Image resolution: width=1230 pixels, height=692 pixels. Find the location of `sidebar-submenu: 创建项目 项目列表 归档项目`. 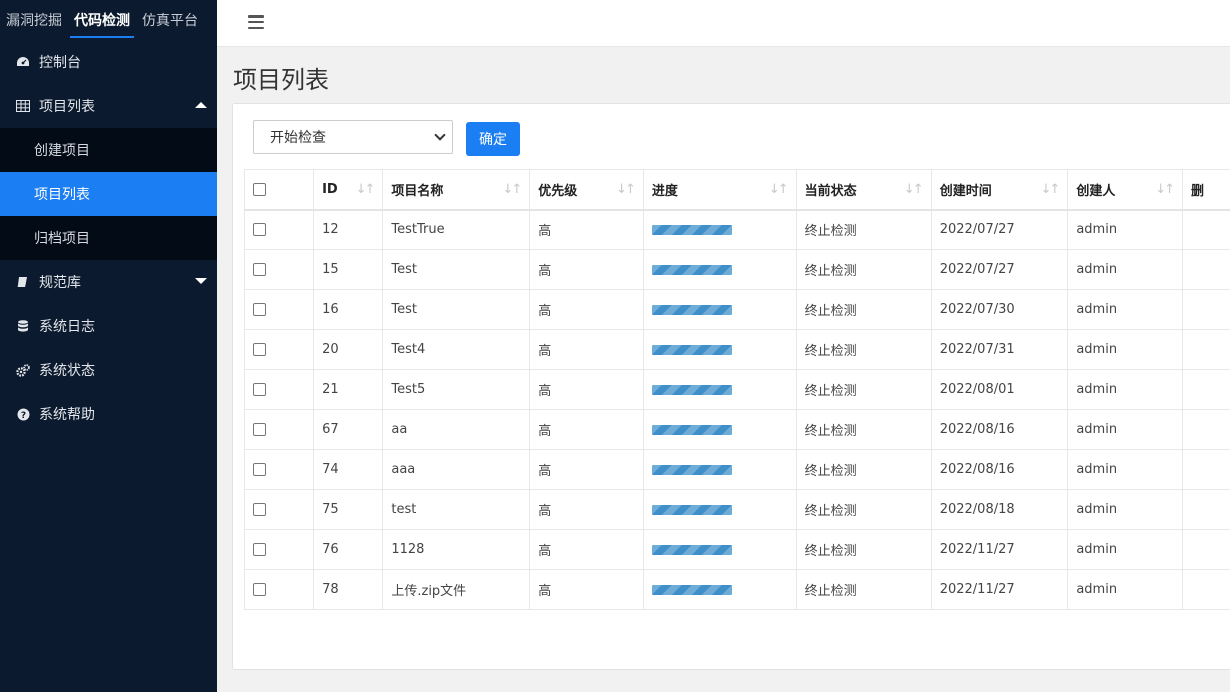

sidebar-submenu: 创建项目 项目列表 归档项目 is located at coordinates (108, 194).